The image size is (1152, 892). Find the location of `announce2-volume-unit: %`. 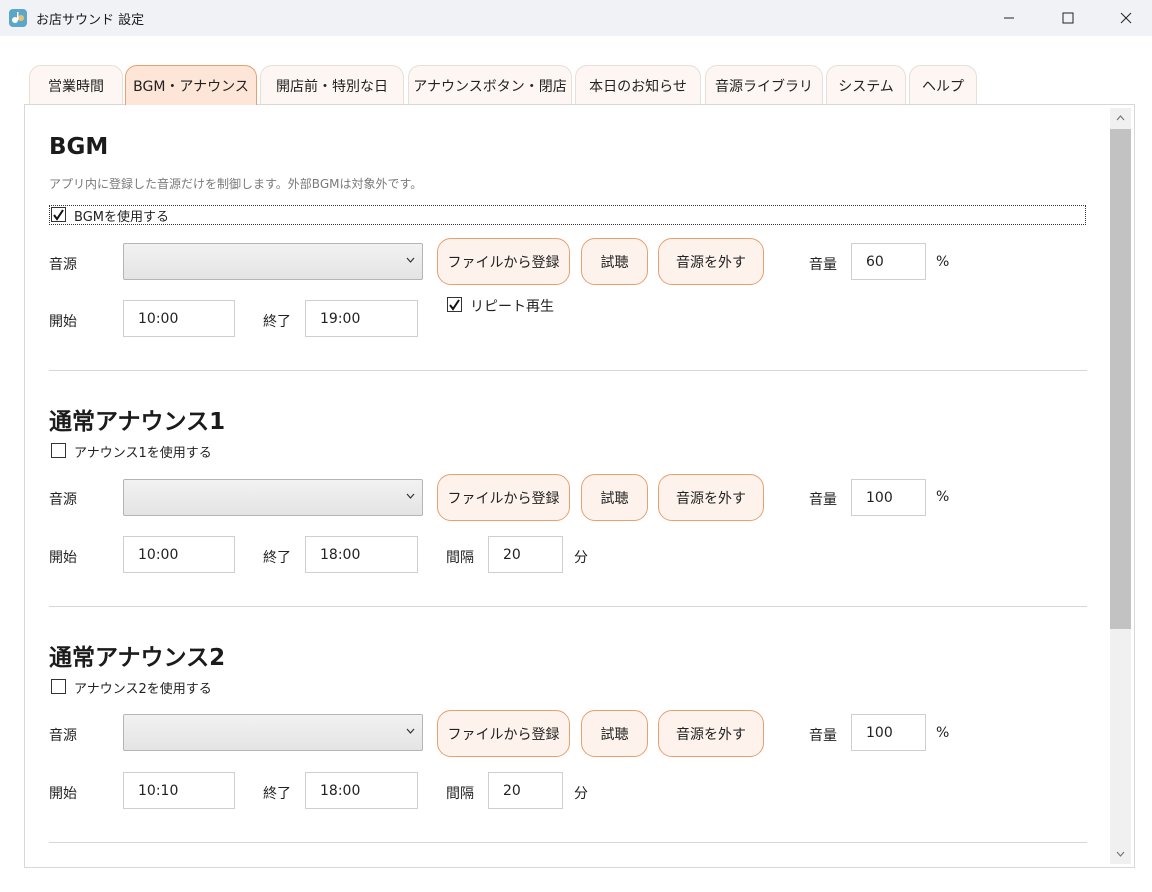

announce2-volume-unit: % is located at coordinates (943, 733).